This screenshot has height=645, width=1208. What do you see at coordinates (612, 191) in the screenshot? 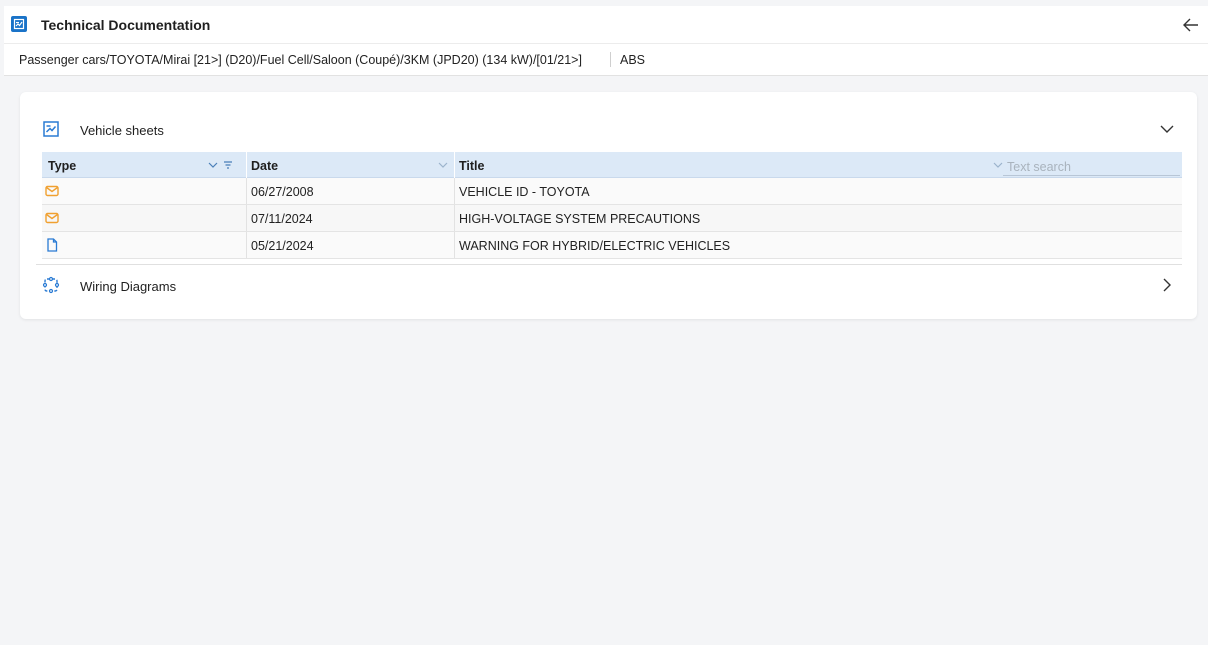
I see `table-row: 06/27/2008 VEHICLE ID - TOYOTA` at bounding box center [612, 191].